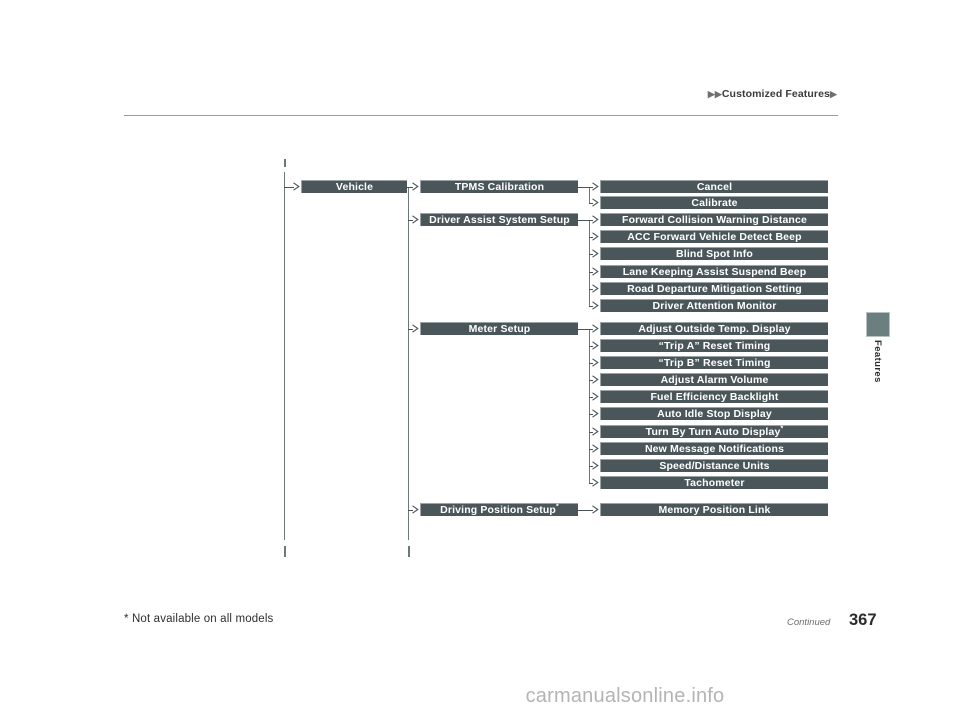 This screenshot has height=722, width=960. I want to click on footnote: * Not available on all models, so click(199, 619).